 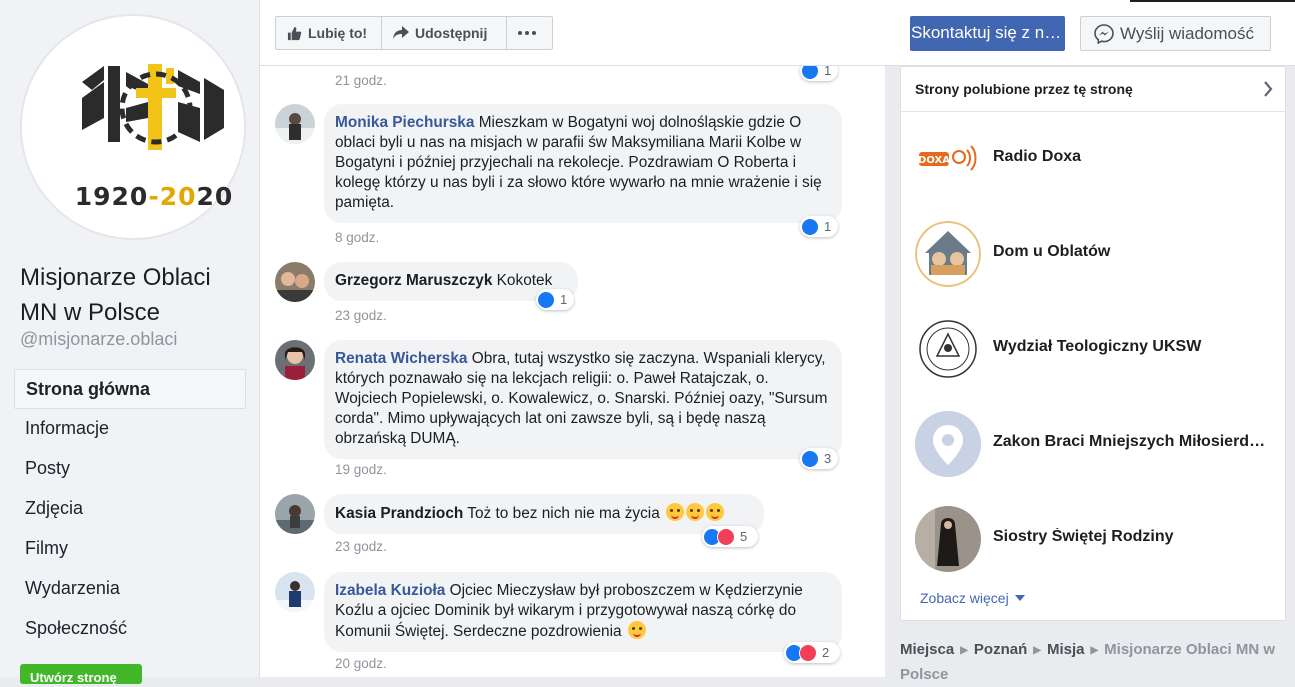 I want to click on liked-page-item: Dom u Oblatów, so click(x=1095, y=254).